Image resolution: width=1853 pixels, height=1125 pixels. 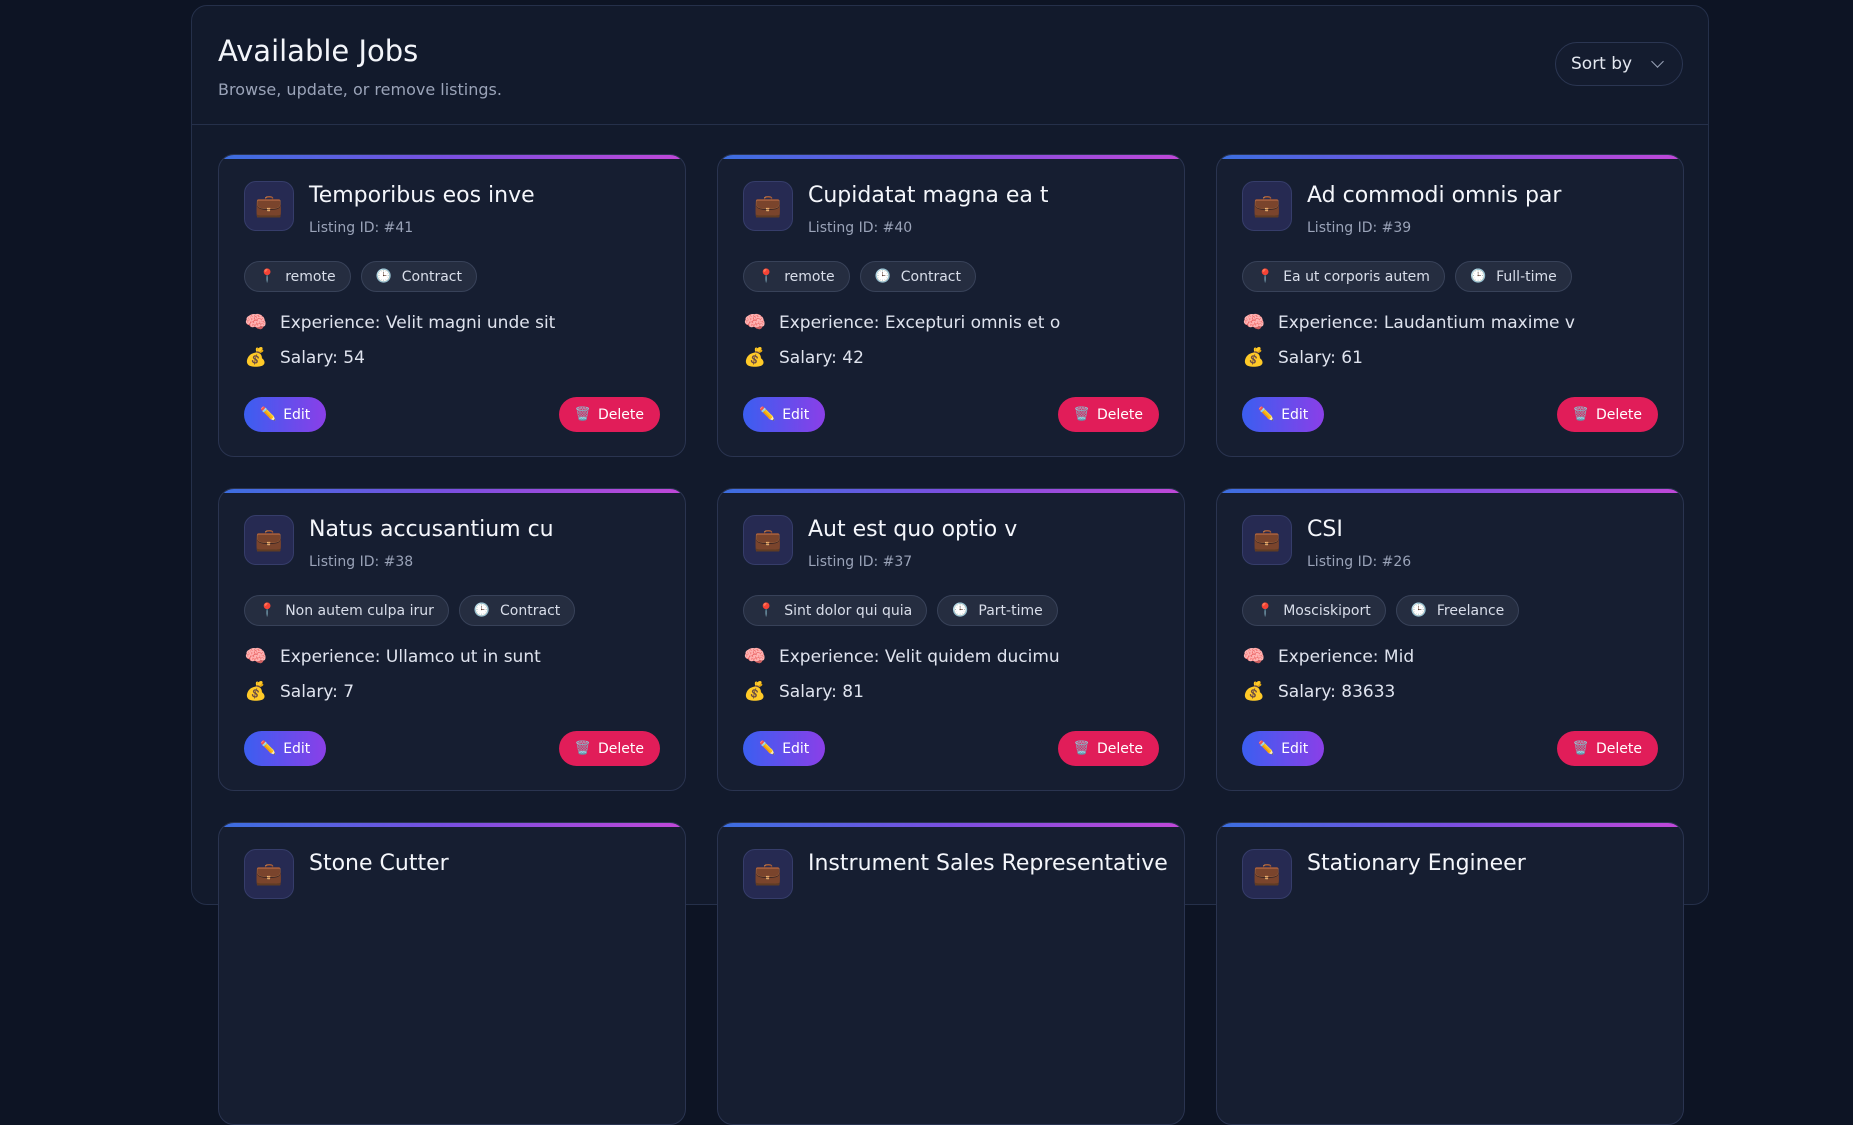 I want to click on job-type-label: Freelance, so click(x=1470, y=610).